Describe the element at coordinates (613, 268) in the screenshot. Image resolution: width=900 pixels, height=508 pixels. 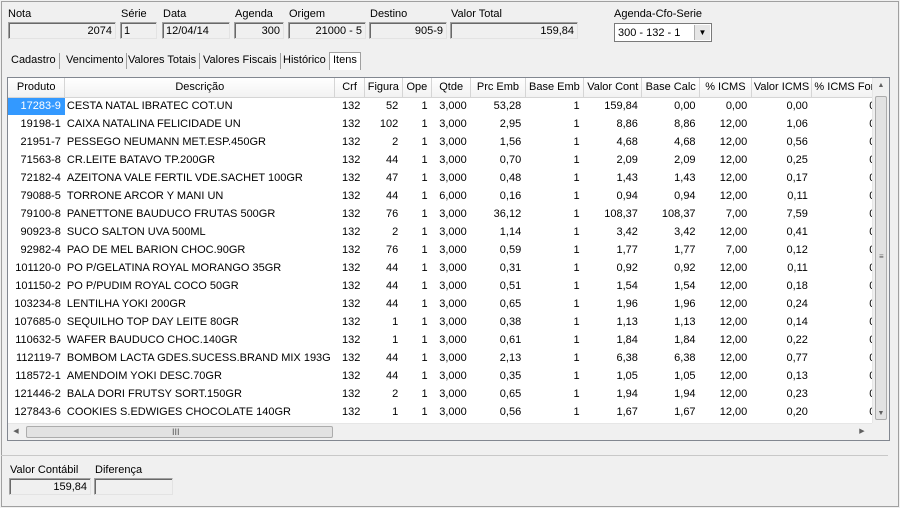
I see `table-cell: 0,92` at that location.